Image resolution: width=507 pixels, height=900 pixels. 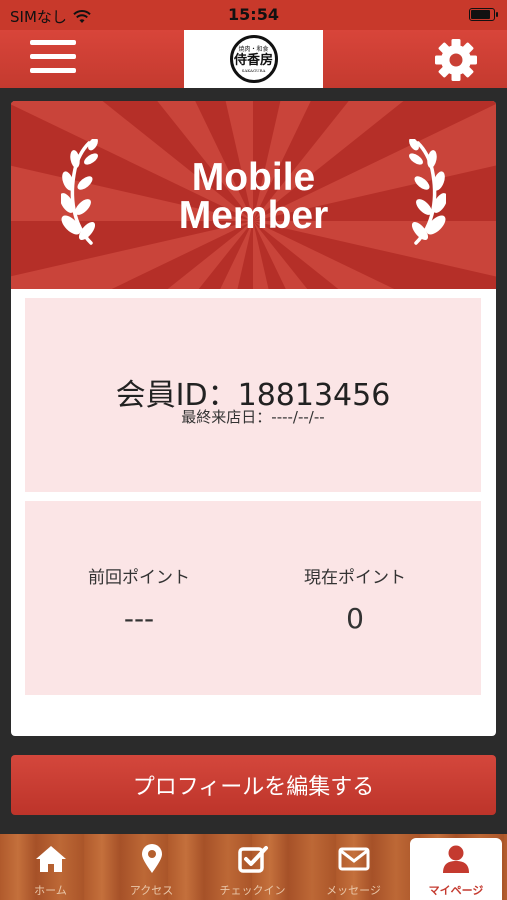 I want to click on battery-icon, so click(x=483, y=14).